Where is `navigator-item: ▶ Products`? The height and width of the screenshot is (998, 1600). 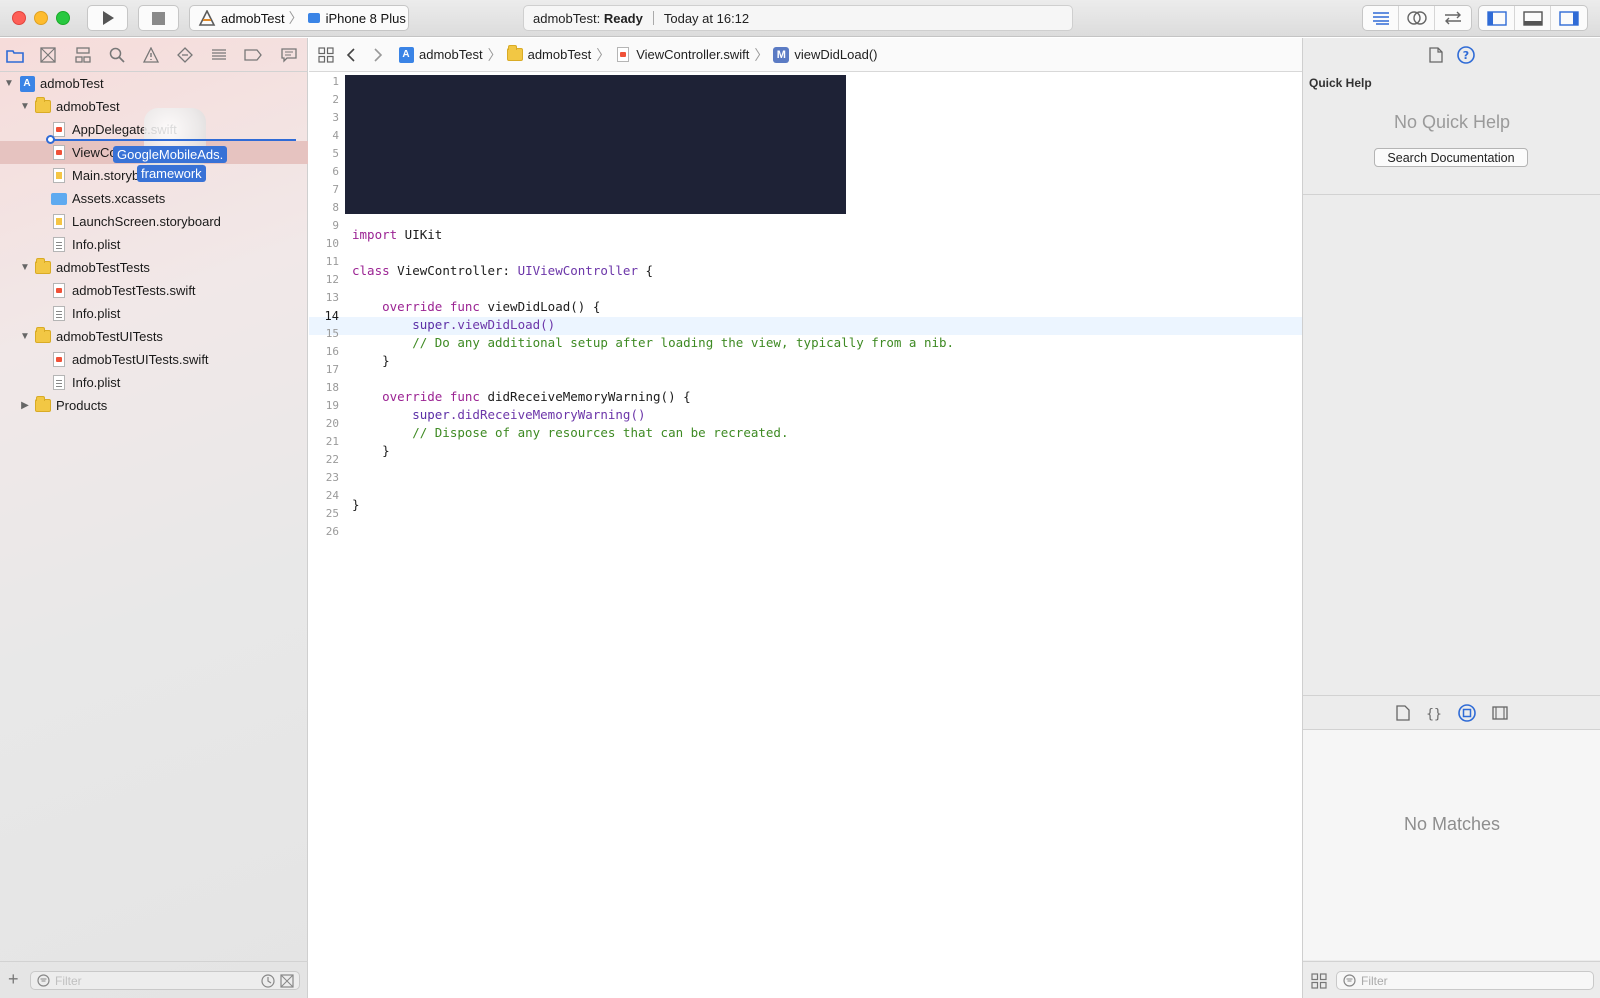
navigator-item: ▶ Products is located at coordinates (154, 405).